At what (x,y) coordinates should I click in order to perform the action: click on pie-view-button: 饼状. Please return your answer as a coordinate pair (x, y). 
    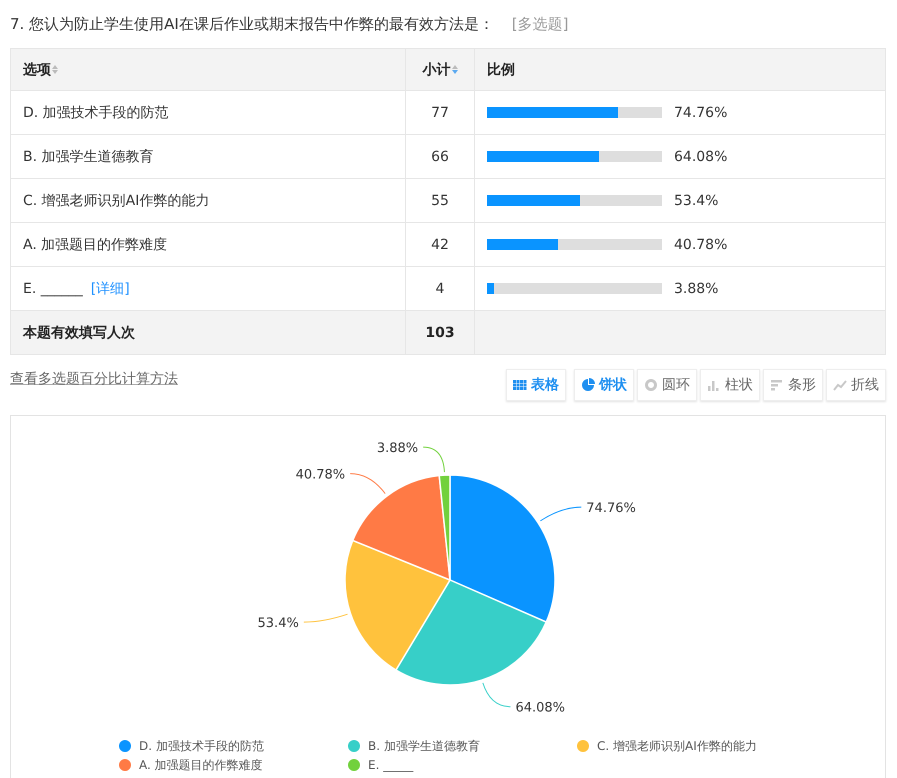
    Looking at the image, I should click on (604, 385).